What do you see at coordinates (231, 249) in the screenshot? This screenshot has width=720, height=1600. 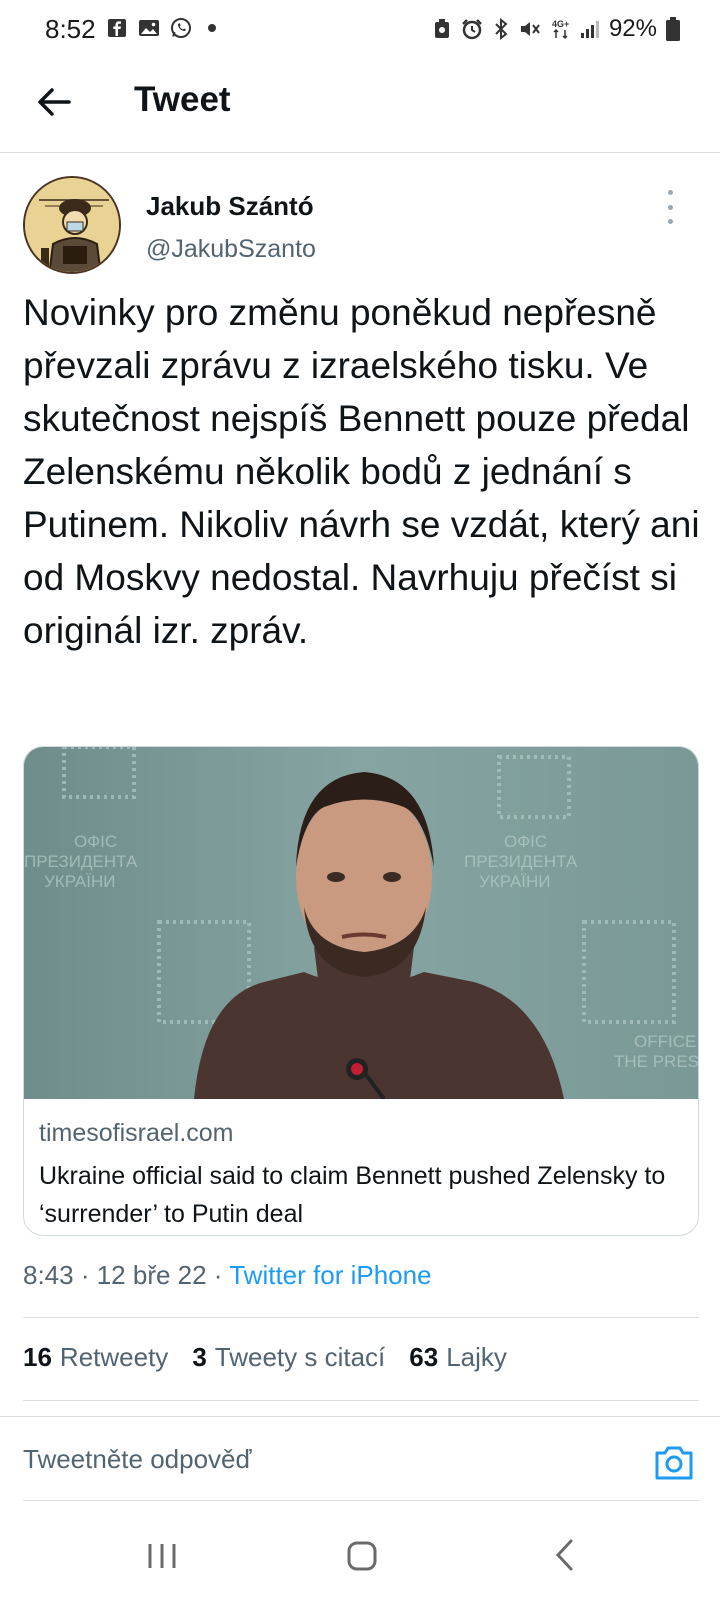 I see `author-handle: @JakubSzanto` at bounding box center [231, 249].